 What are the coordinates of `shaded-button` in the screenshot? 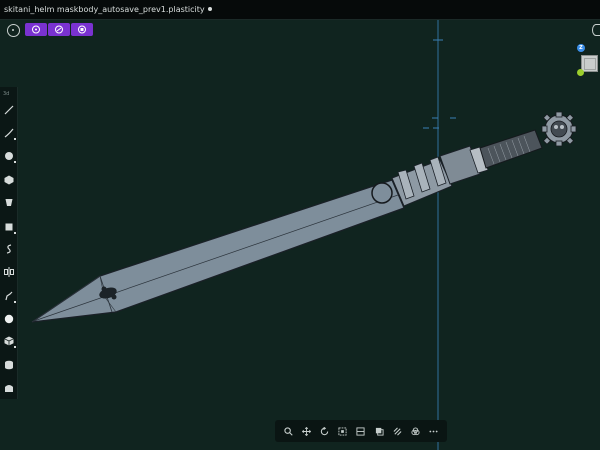 It's located at (379, 431).